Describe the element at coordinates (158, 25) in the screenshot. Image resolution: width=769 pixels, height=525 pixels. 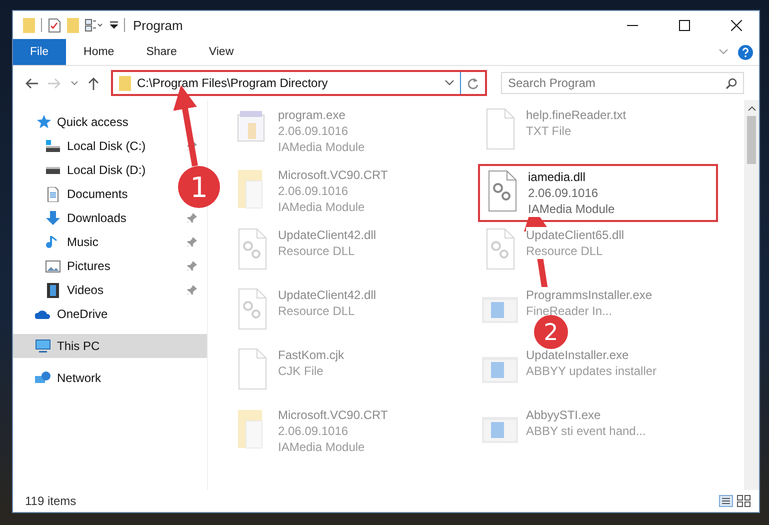
I see `window-title: Program` at that location.